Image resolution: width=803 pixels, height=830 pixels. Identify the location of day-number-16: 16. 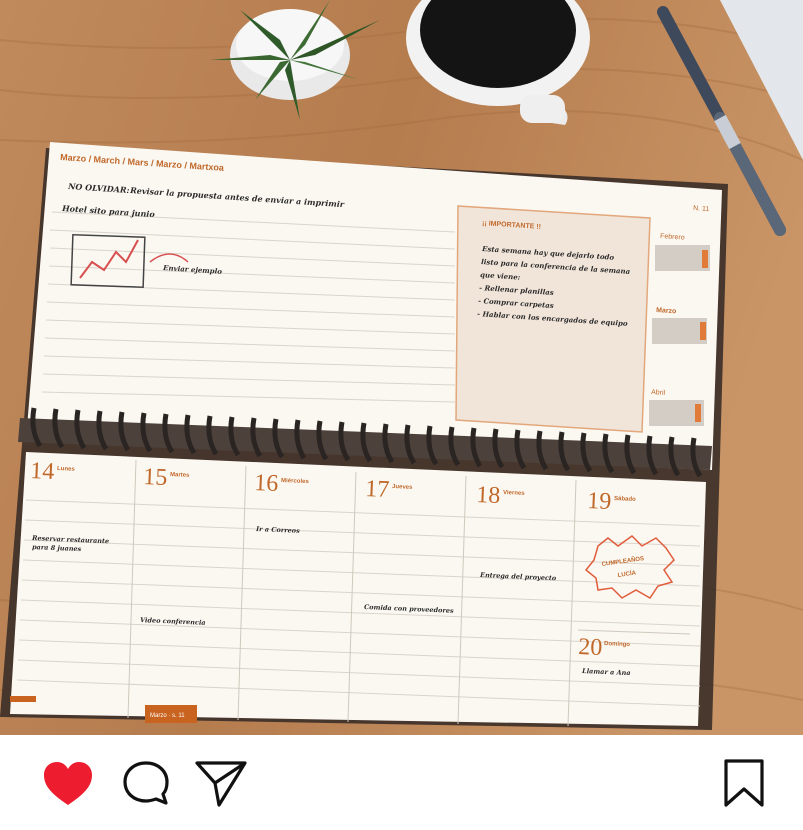
(266, 483).